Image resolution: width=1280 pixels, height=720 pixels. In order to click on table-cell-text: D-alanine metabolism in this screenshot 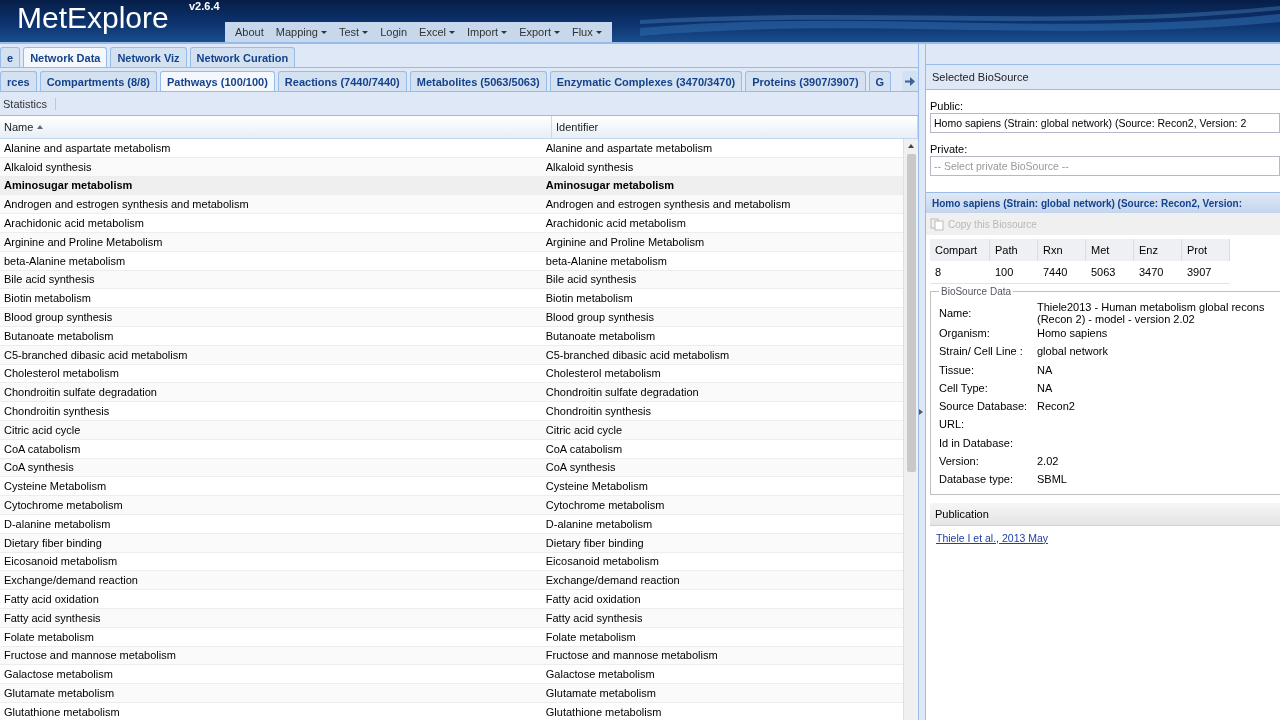, I will do `click(57, 523)`.